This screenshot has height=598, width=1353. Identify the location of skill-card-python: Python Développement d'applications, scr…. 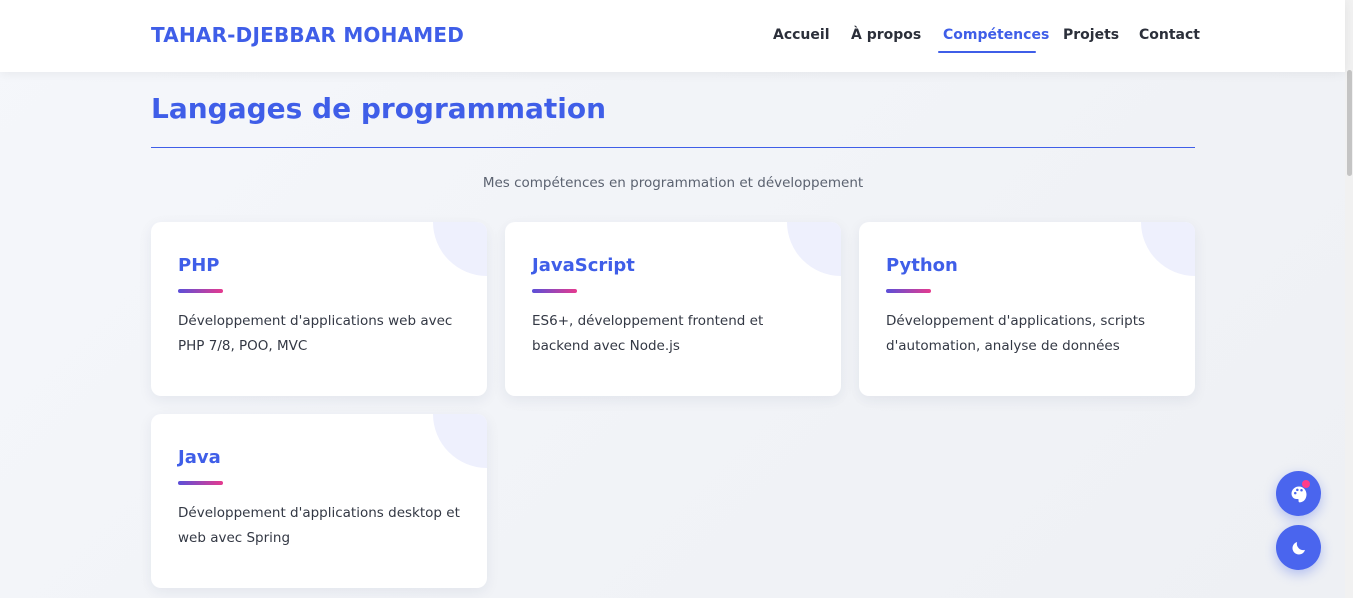
(1027, 309).